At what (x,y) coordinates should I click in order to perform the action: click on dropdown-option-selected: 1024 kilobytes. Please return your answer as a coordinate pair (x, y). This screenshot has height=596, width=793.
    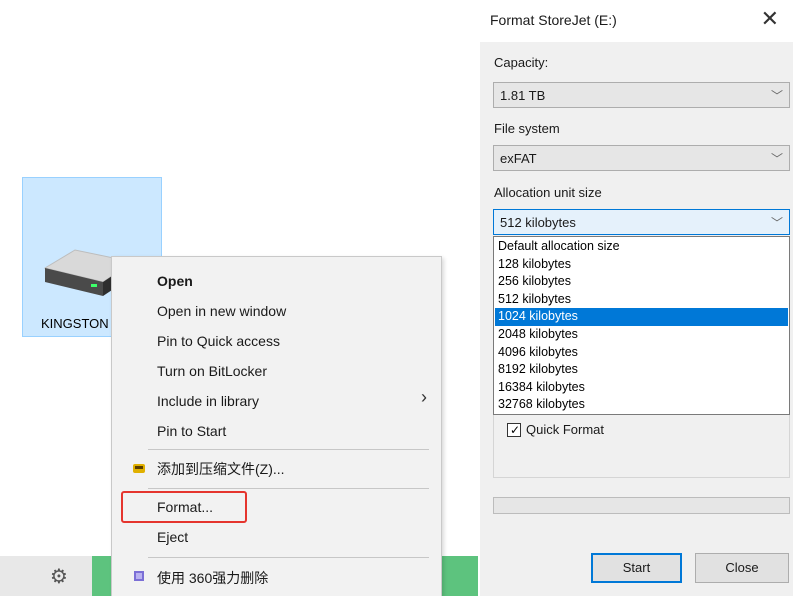
    Looking at the image, I should click on (641, 317).